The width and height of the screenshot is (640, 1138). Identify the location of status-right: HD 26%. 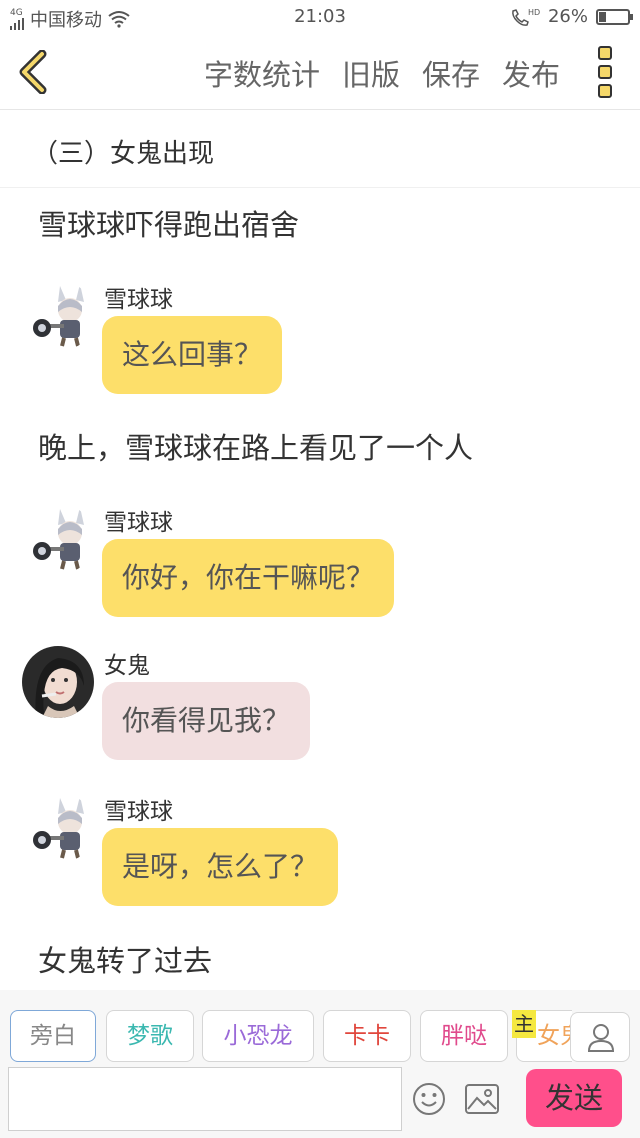
(571, 16).